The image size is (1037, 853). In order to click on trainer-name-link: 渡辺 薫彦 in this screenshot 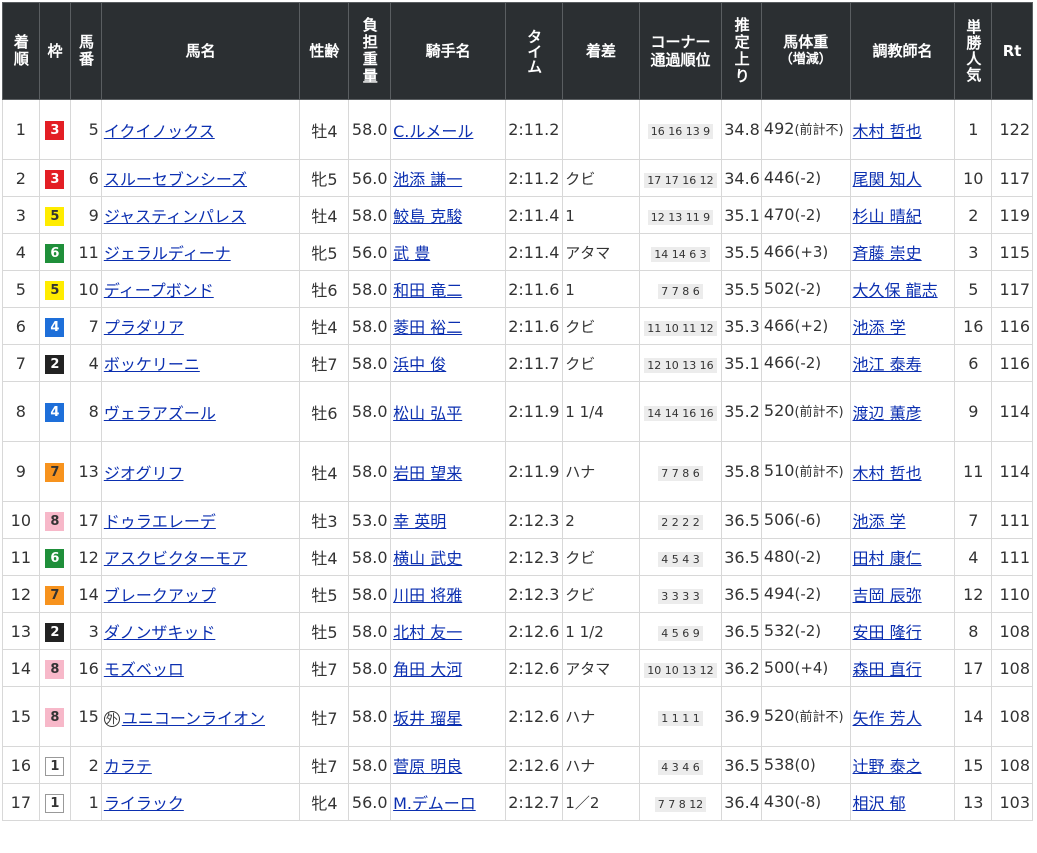, I will do `click(887, 413)`.